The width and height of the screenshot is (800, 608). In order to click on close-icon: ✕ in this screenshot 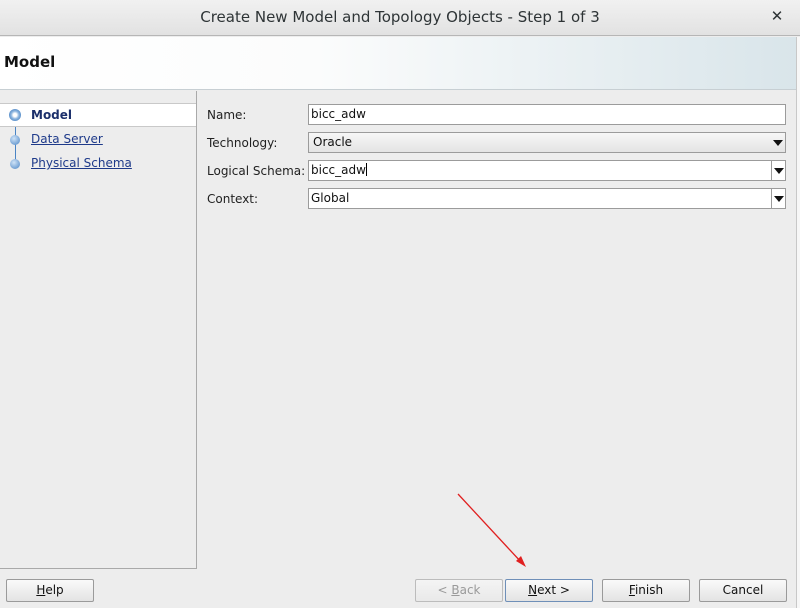, I will do `click(777, 16)`.